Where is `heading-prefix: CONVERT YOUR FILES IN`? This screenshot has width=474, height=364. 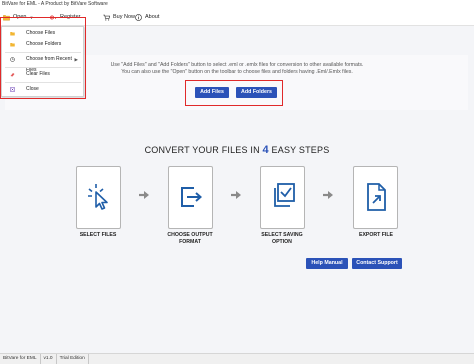
heading-prefix: CONVERT YOUR FILES IN is located at coordinates (202, 150).